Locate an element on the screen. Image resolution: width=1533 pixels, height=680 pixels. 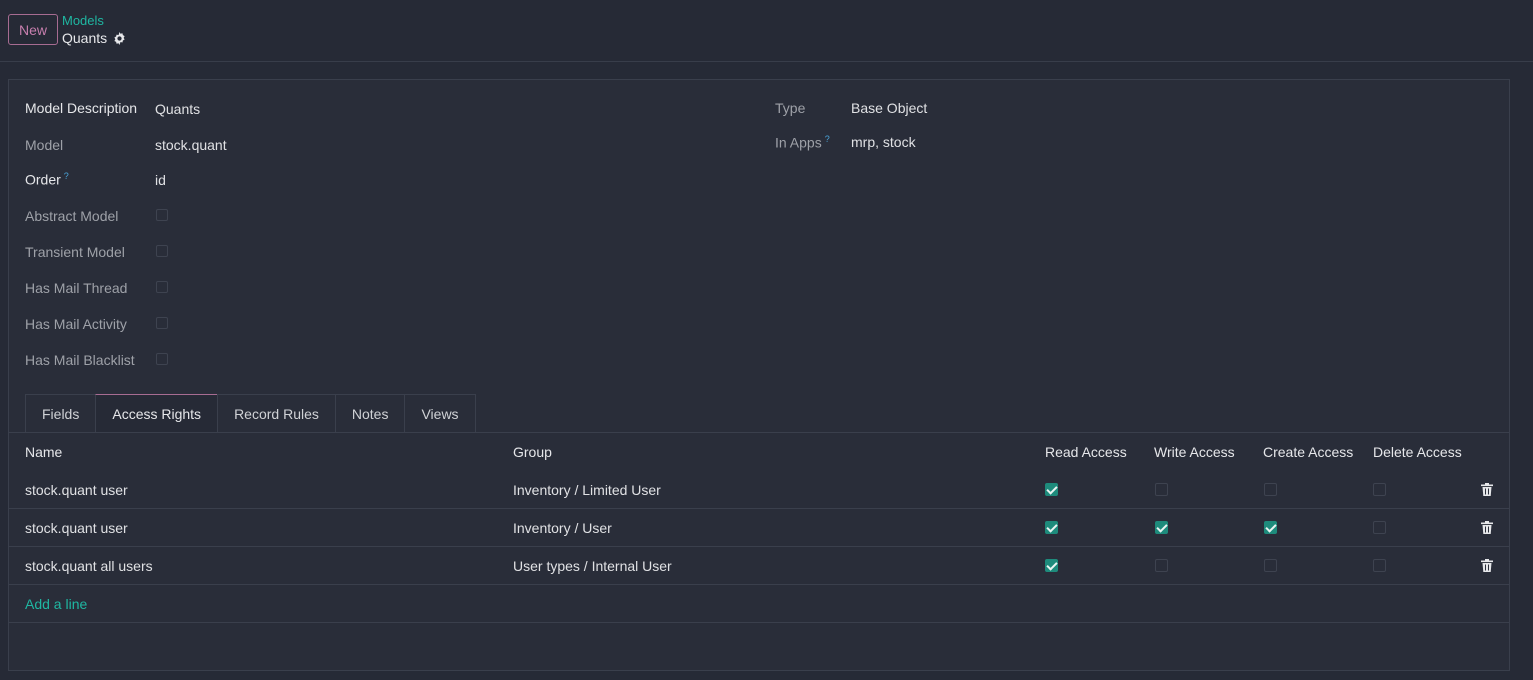
tab-record-rules: Record Rules is located at coordinates (276, 413).